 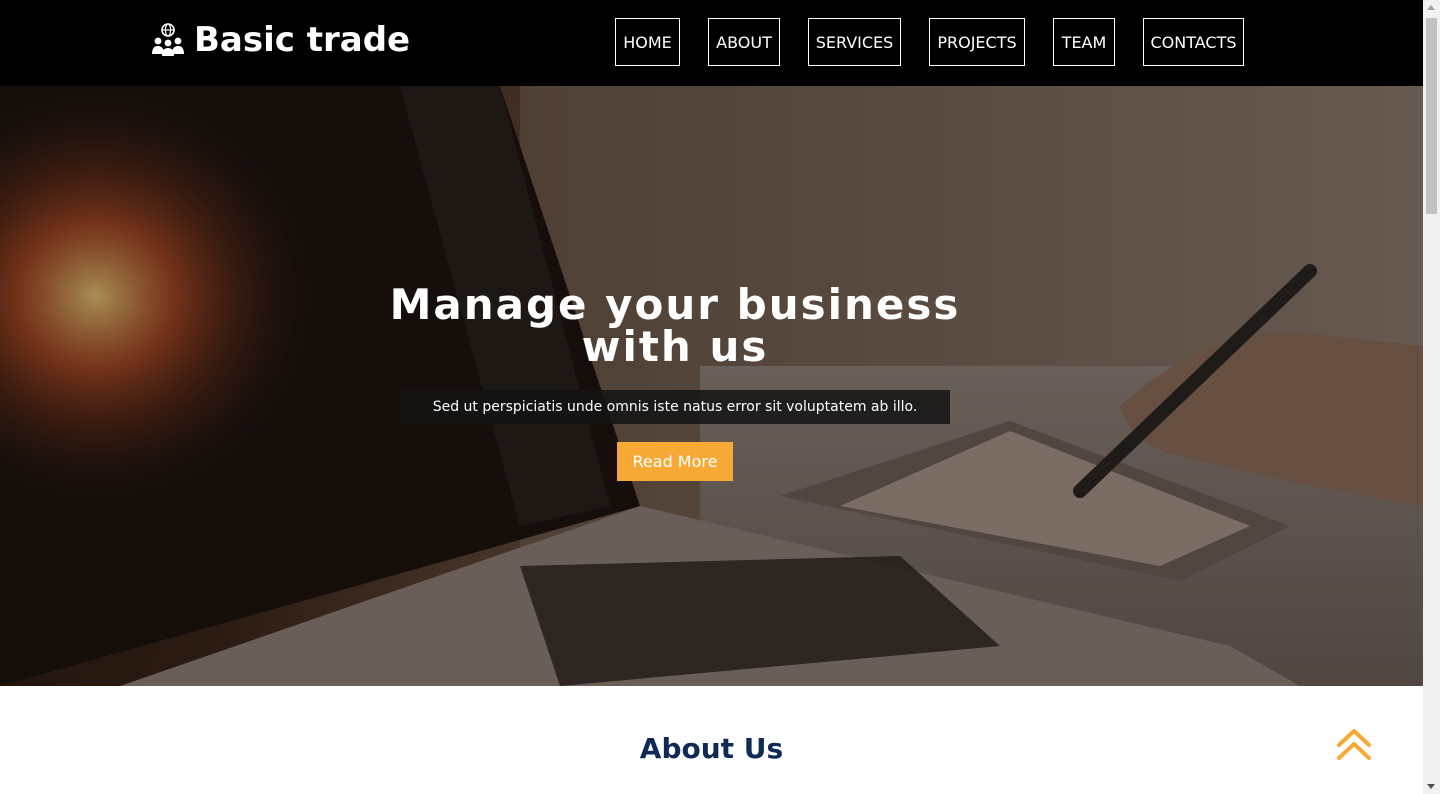 I want to click on brand: Basic trade, so click(x=280, y=40).